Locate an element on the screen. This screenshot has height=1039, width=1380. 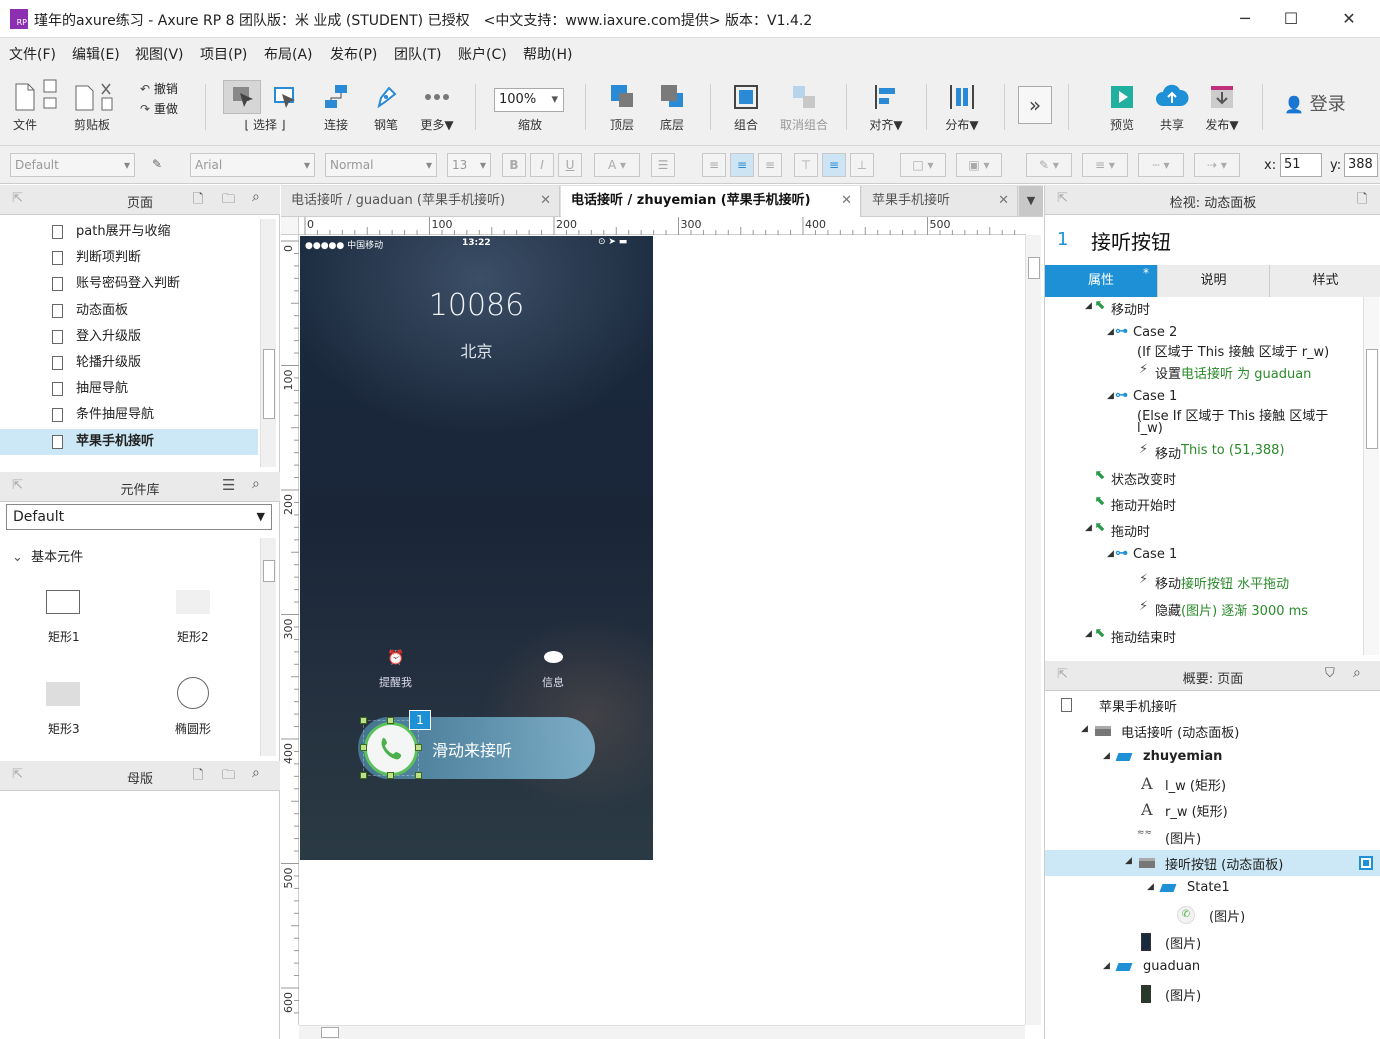
group-button: 组合 is located at coordinates (746, 107).